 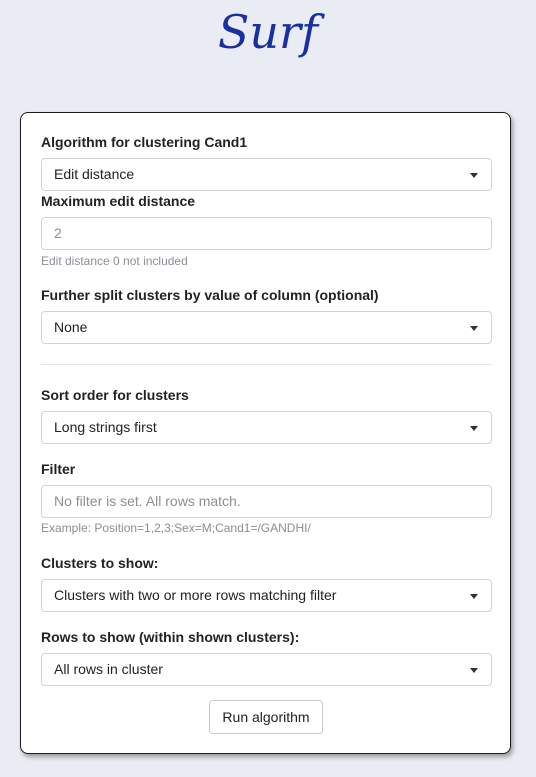 I want to click on filter-placeholder: No filter is set. All rows match., so click(x=147, y=501).